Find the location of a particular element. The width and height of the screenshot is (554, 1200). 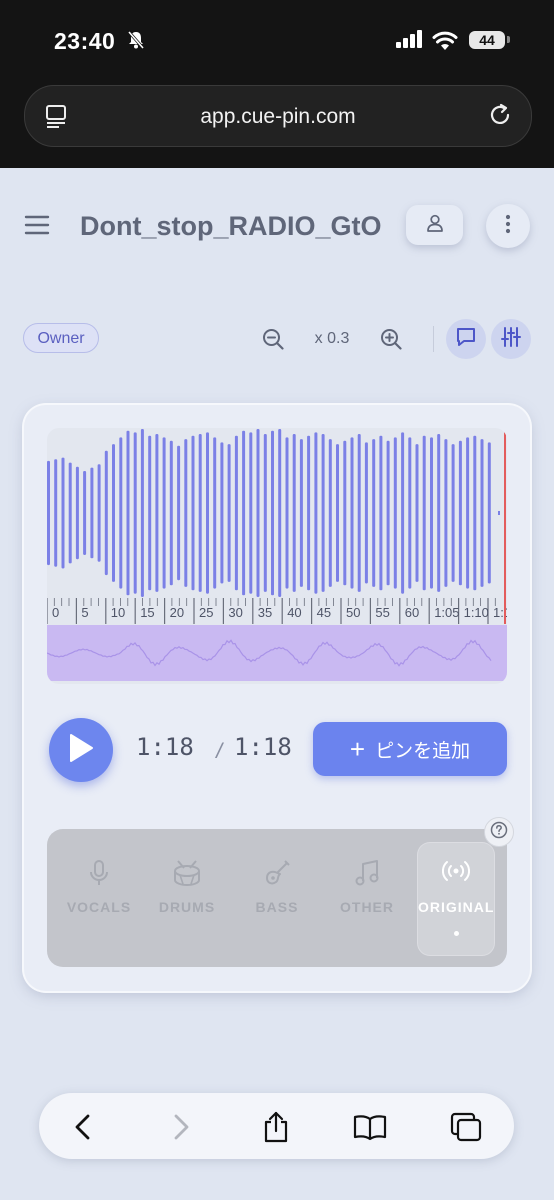

menu-icon is located at coordinates (37, 227).